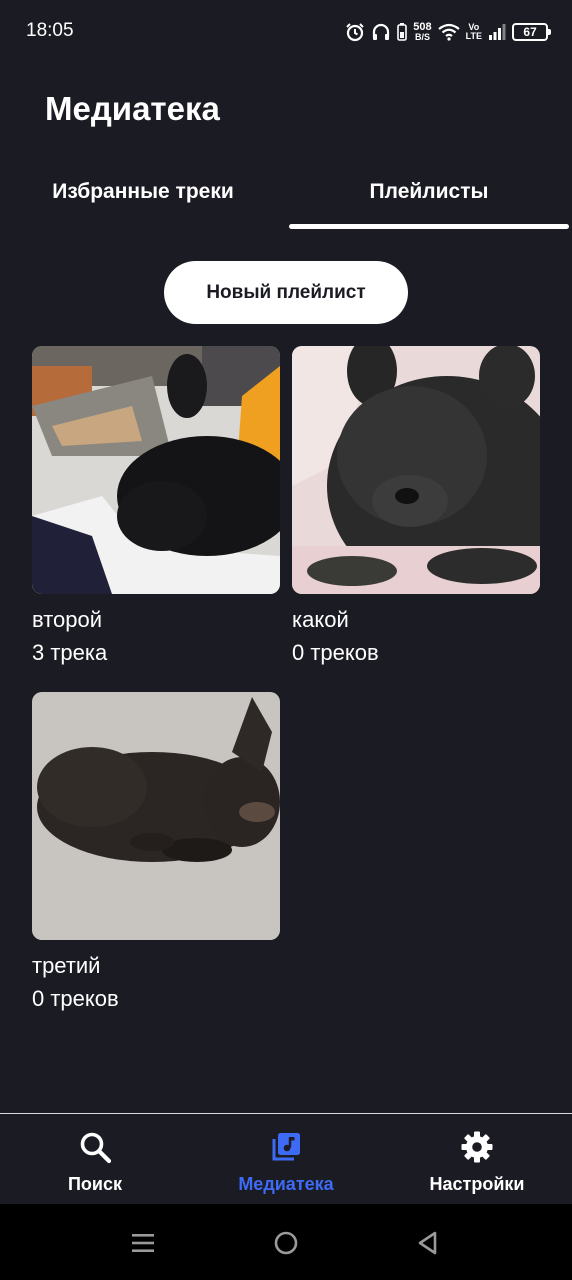 The height and width of the screenshot is (1280, 572). I want to click on playlist-name: второй, so click(67, 619).